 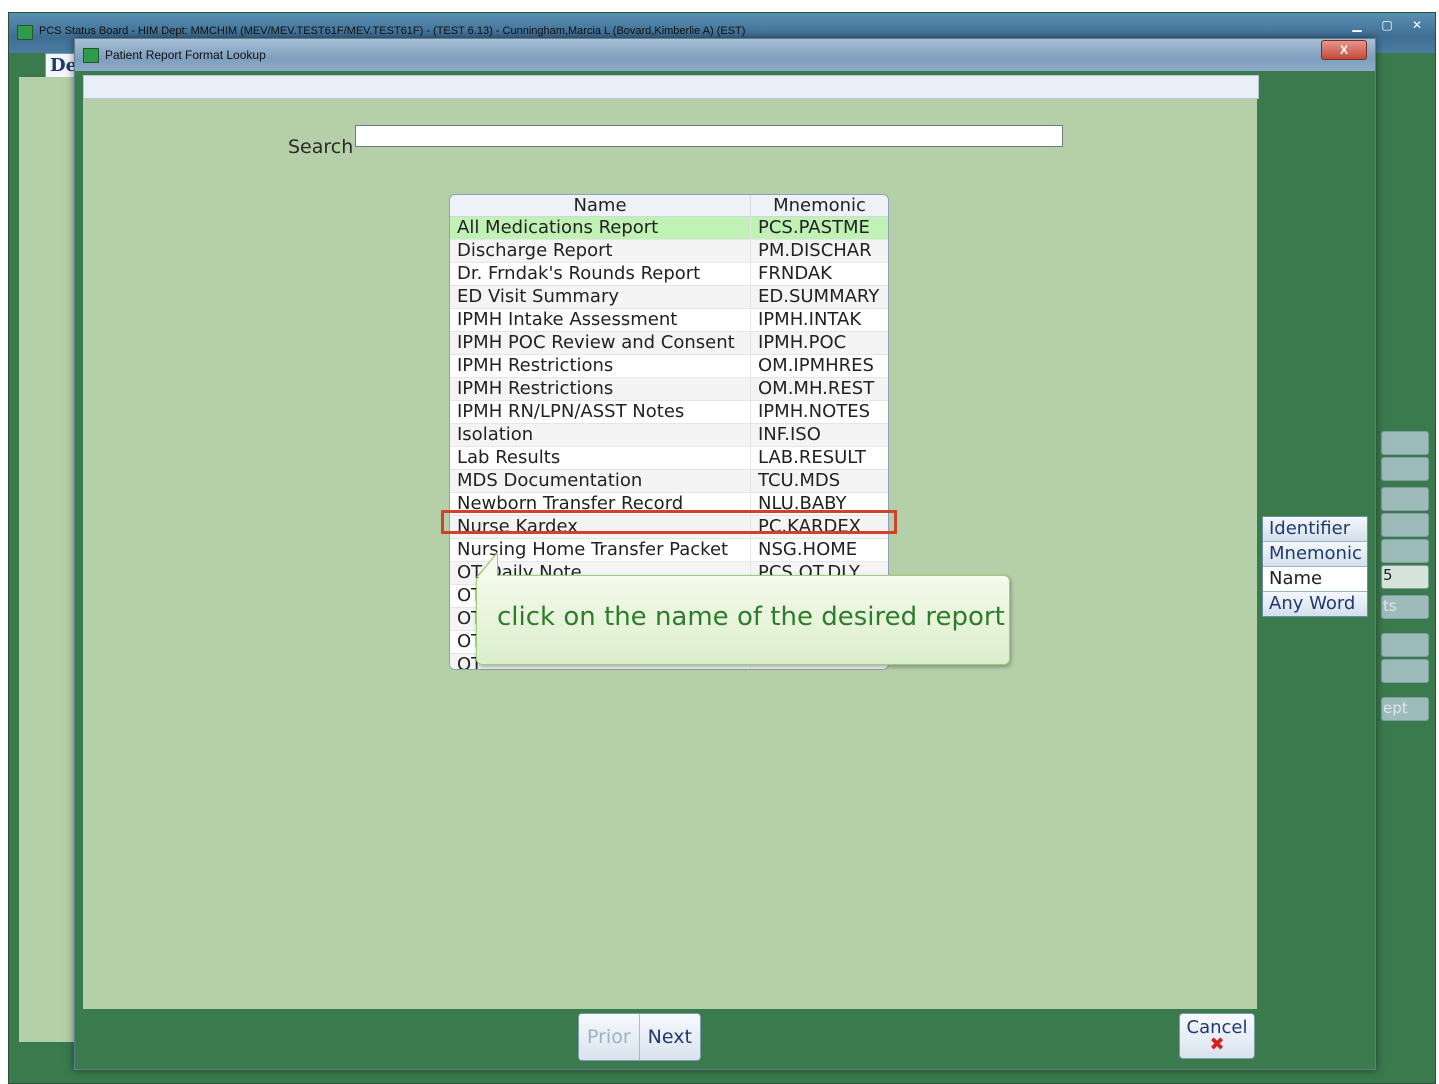 I want to click on table-row: Nursing Home Transfer Packet NSG.HOME, so click(x=669, y=550).